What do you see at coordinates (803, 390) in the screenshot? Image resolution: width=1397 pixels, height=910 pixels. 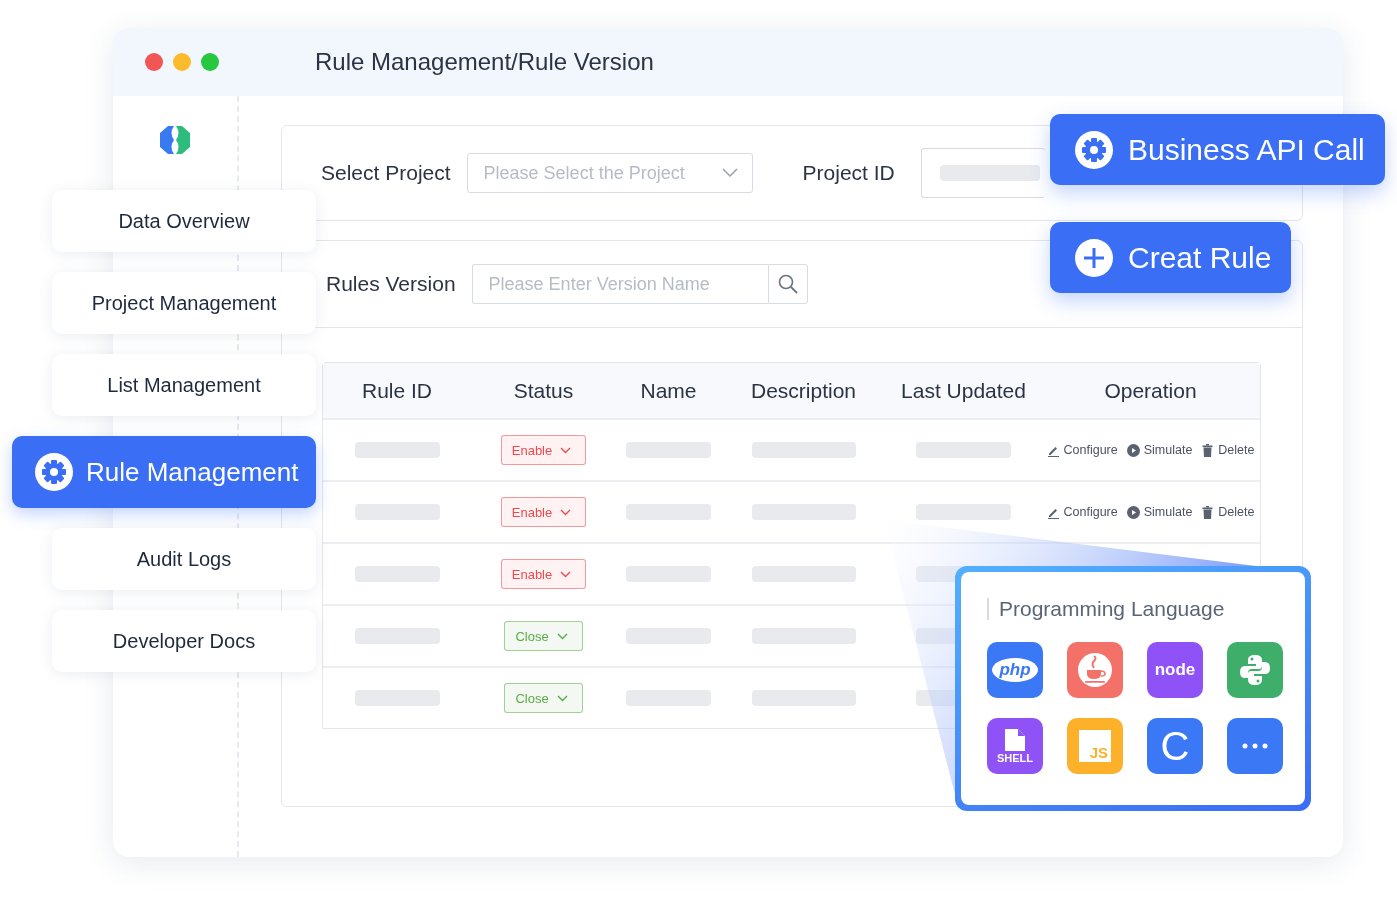 I see `column-header: Description` at bounding box center [803, 390].